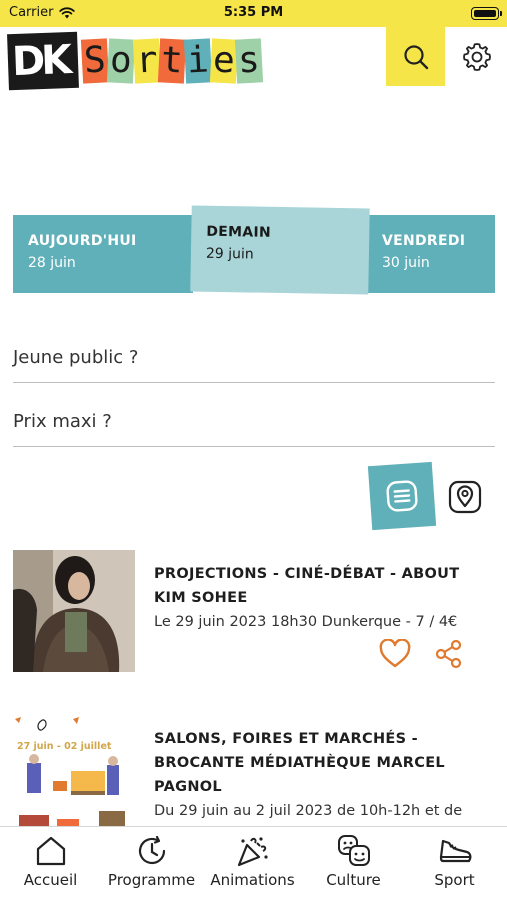  What do you see at coordinates (223, 61) in the screenshot?
I see `logo-letter: e` at bounding box center [223, 61].